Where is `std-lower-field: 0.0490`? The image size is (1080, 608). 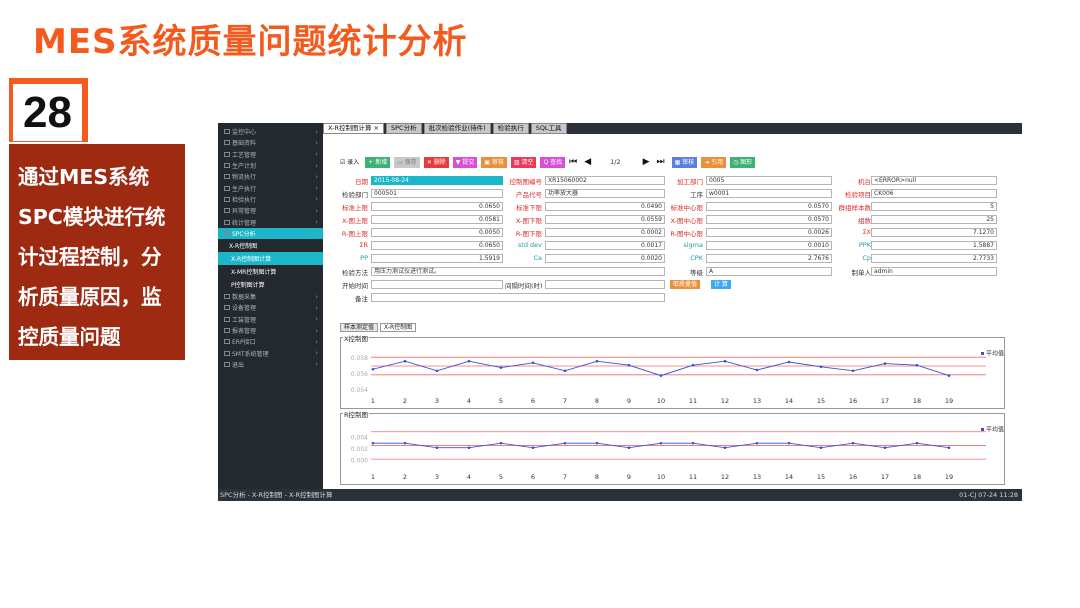
std-lower-field: 0.0490 is located at coordinates (605, 206).